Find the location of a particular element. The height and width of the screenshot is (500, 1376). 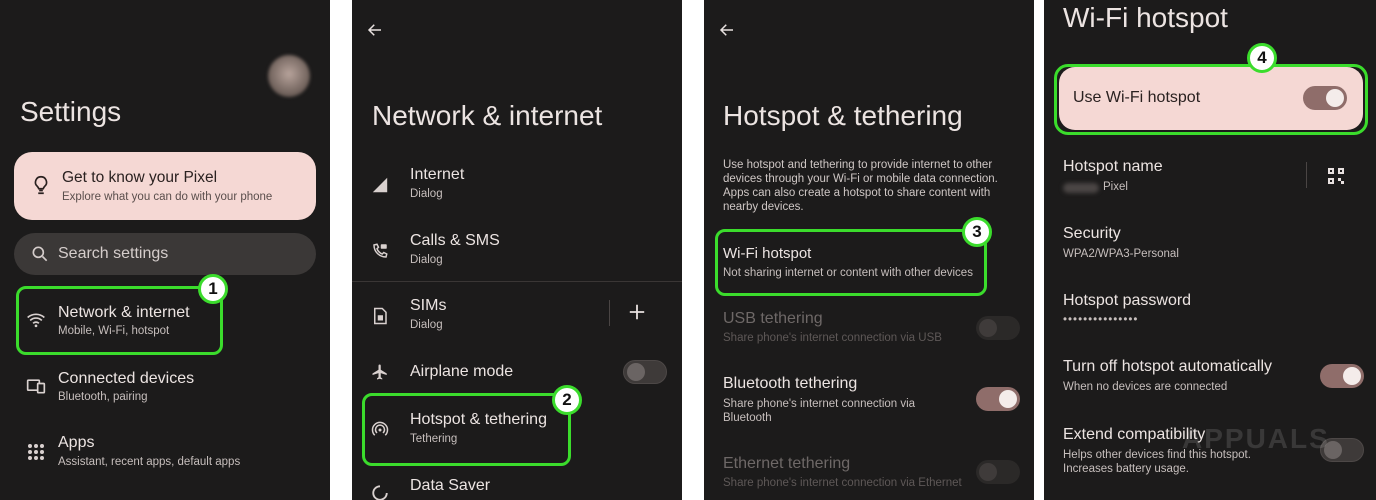

search-input: Search settings is located at coordinates (113, 254).